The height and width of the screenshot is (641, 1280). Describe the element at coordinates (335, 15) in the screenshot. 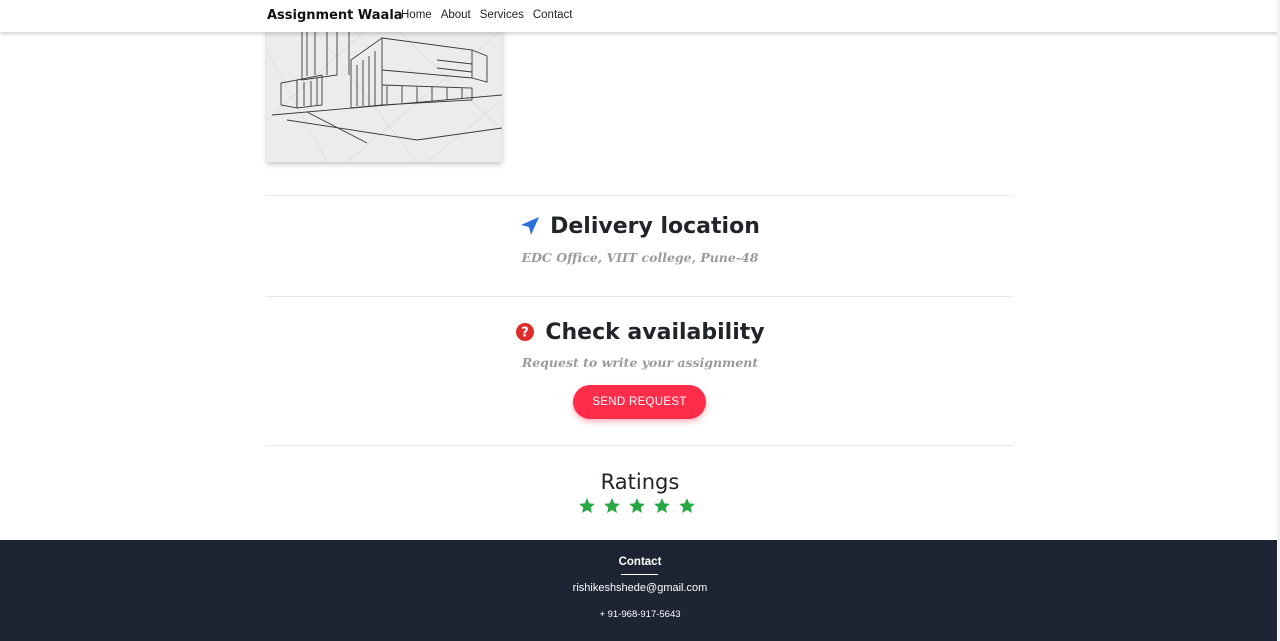

I see `brand-logo: Assignment Waala` at that location.